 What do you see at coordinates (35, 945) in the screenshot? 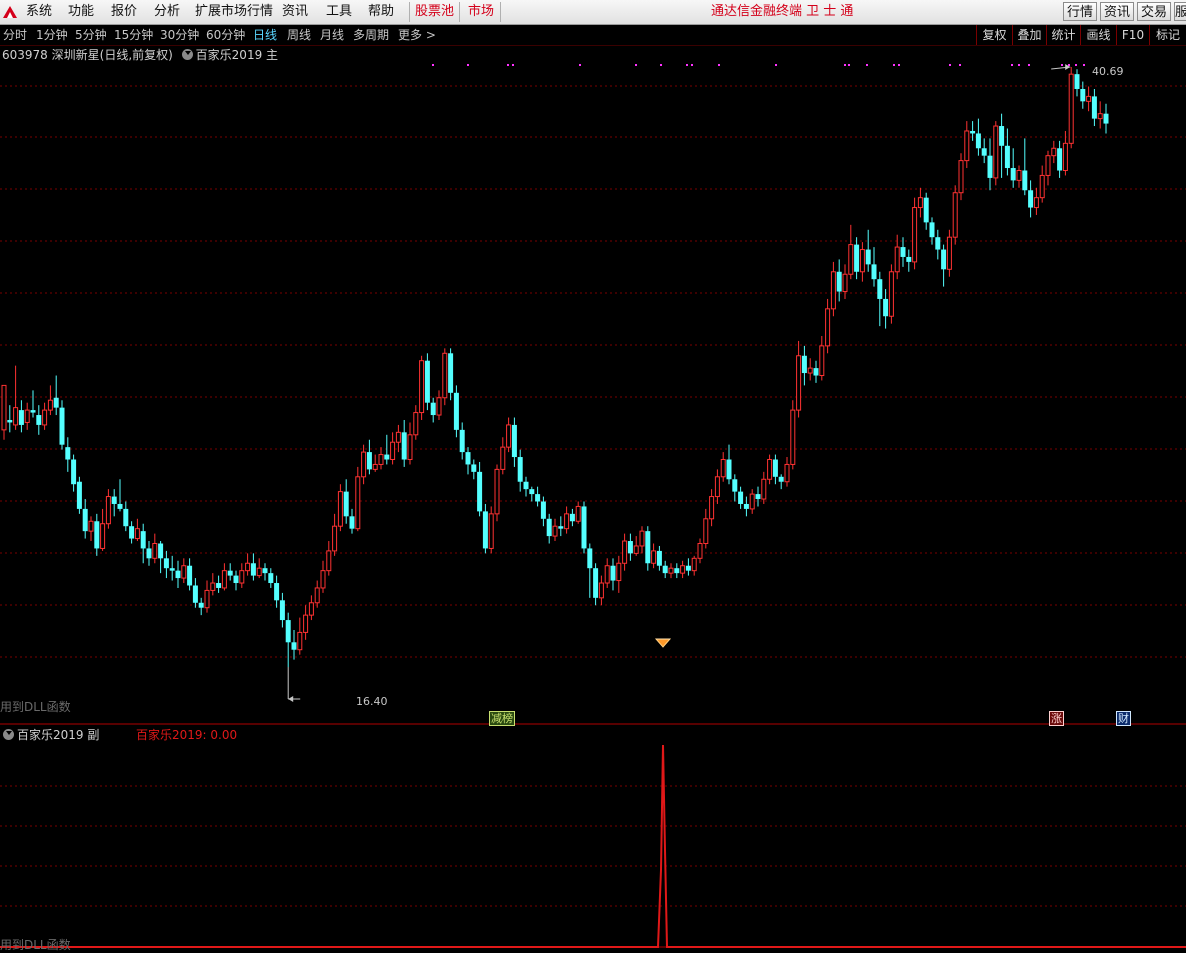
I see `sub-dll-hint: 用到DLL函数` at bounding box center [35, 945].